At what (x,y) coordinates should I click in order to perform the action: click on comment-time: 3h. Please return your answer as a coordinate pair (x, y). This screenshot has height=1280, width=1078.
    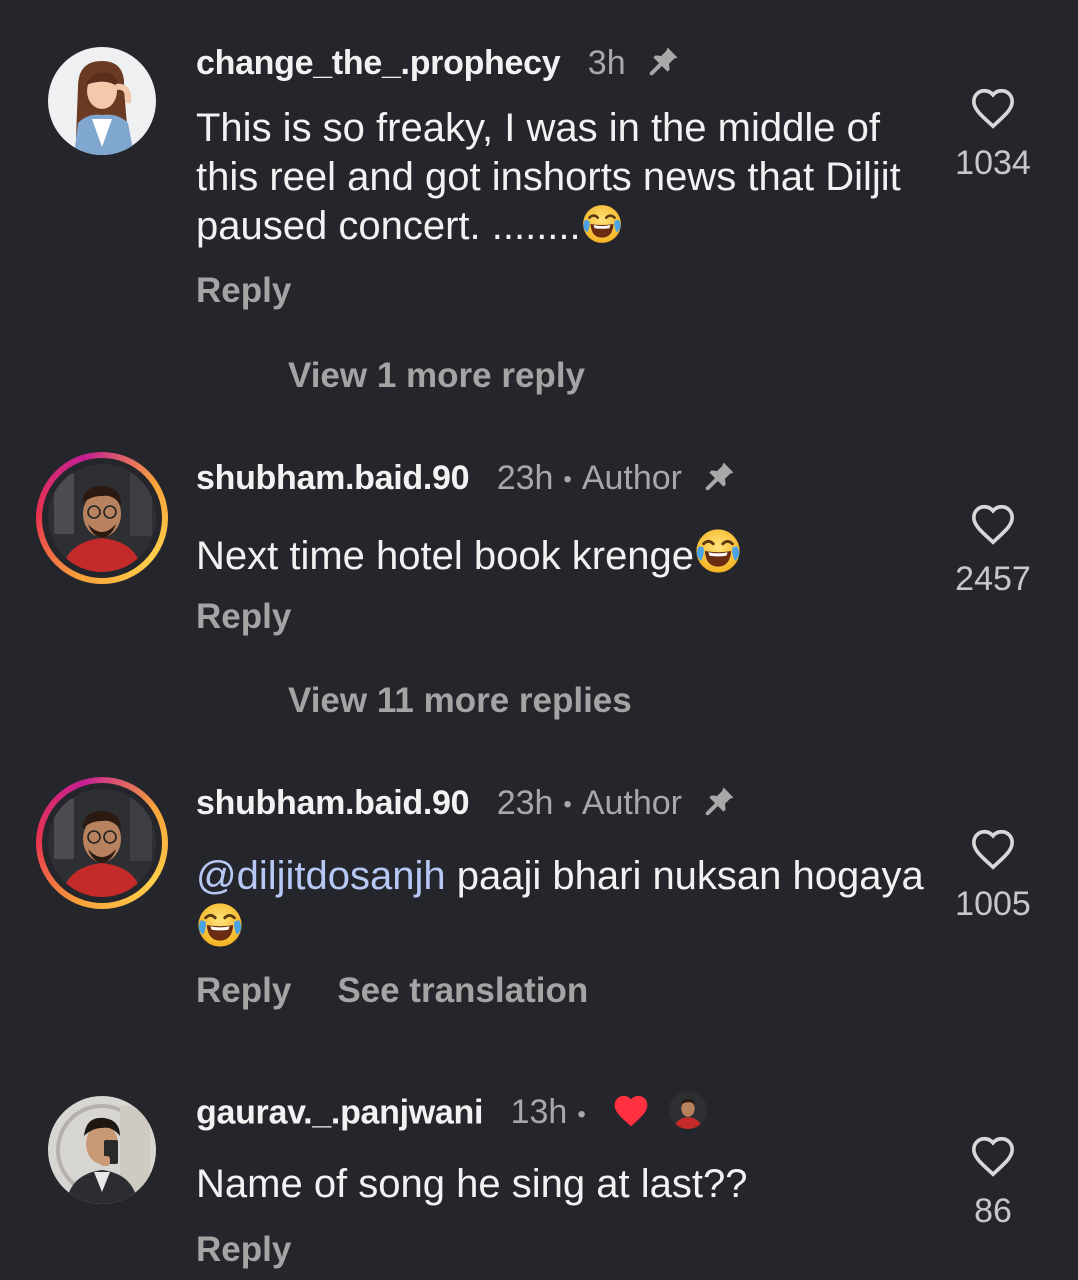
    Looking at the image, I should click on (606, 63).